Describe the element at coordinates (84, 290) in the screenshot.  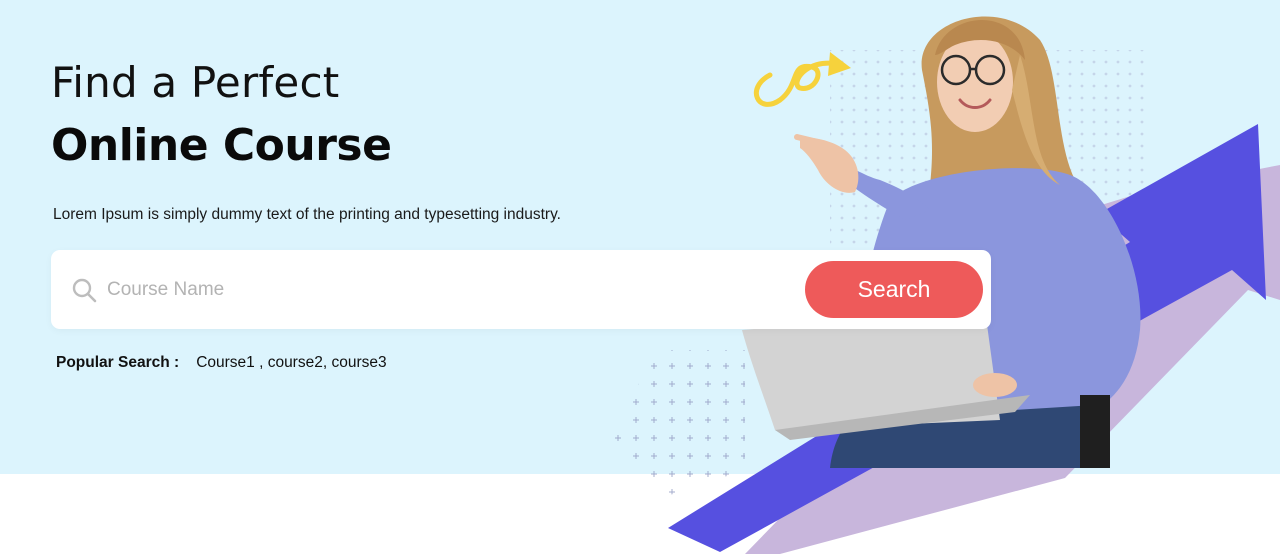
I see `search-icon` at that location.